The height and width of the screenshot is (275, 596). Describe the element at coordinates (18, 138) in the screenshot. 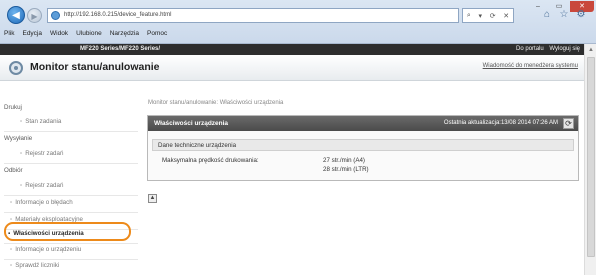

I see `sidebar-heading-wysylanie: Wysyłanie` at that location.